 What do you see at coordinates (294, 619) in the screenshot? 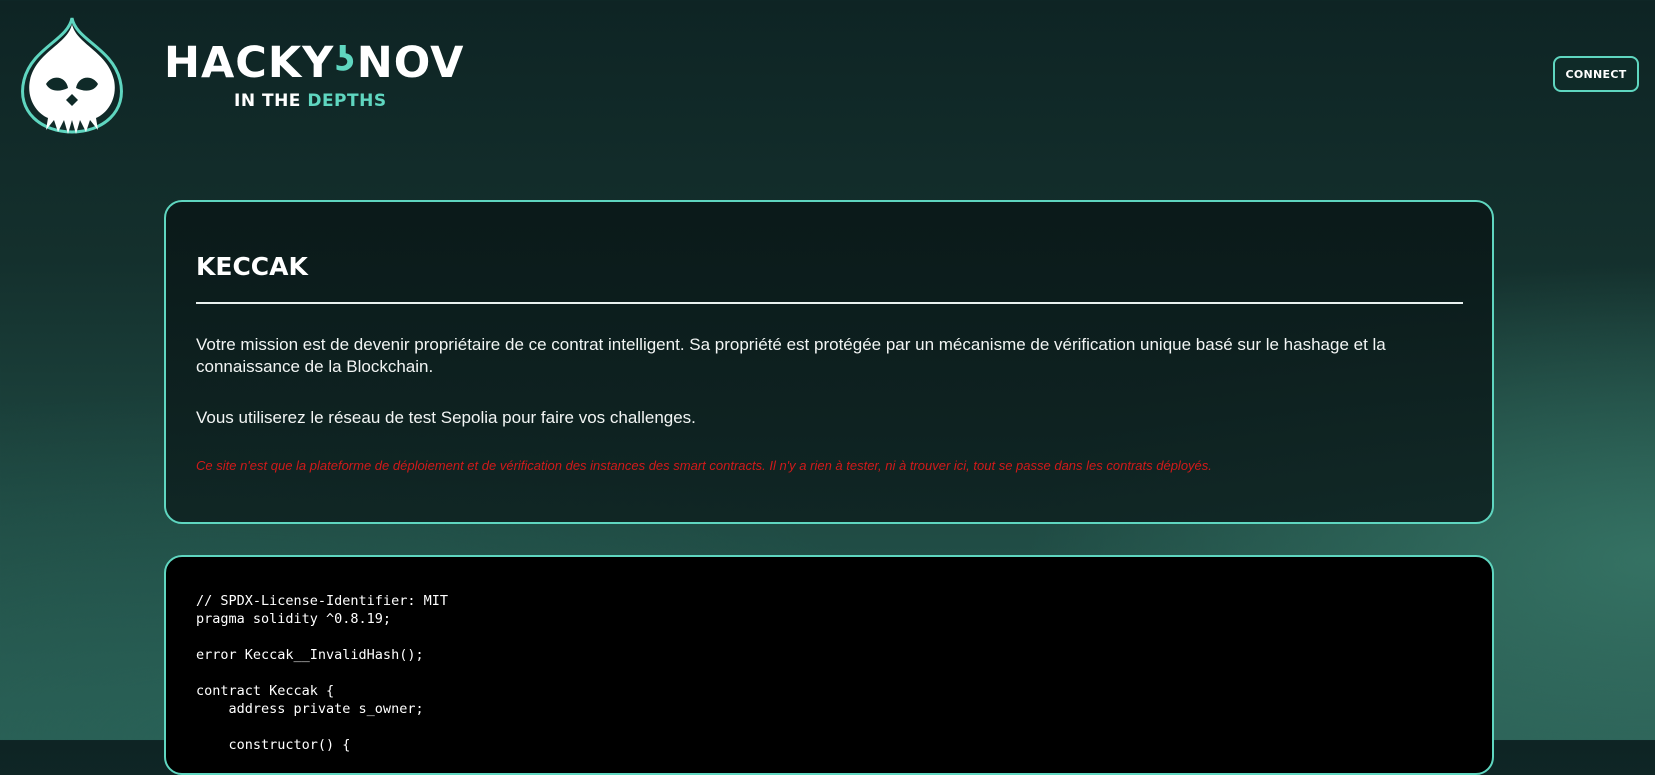
I see `code-line: pragma solidity ^0.8.19;` at bounding box center [294, 619].